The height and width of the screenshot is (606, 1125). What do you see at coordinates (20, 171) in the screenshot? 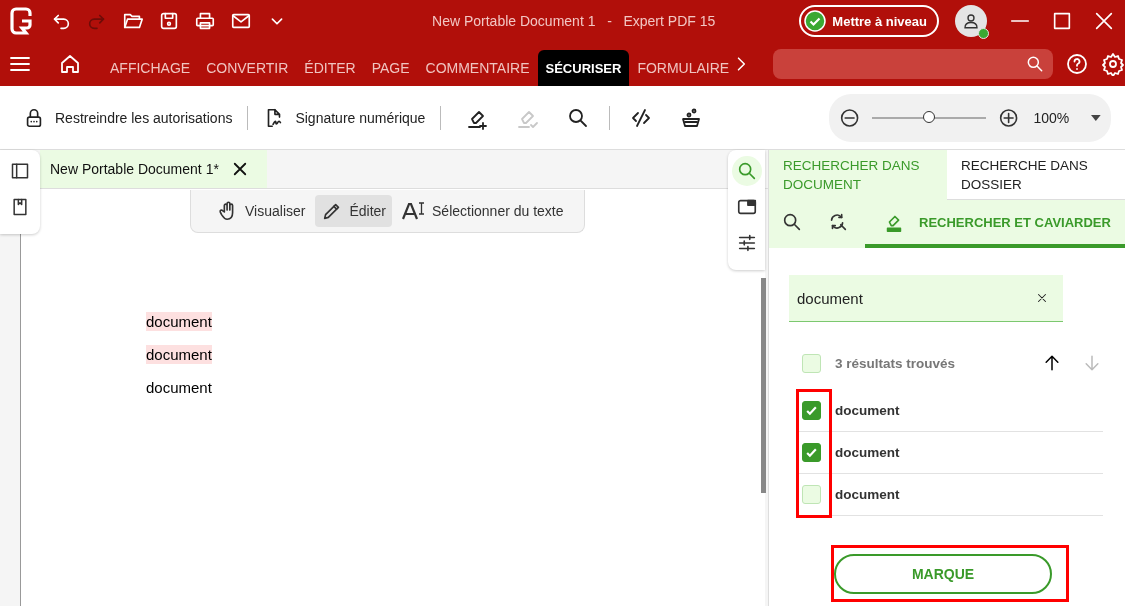
I see `sidebar-icon` at bounding box center [20, 171].